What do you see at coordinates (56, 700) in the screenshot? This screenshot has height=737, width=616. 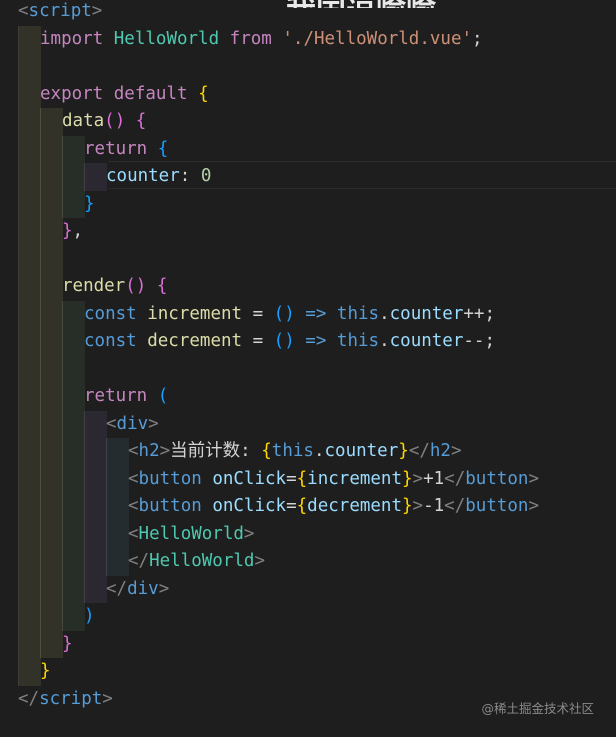 I see `code-line: </script>` at bounding box center [56, 700].